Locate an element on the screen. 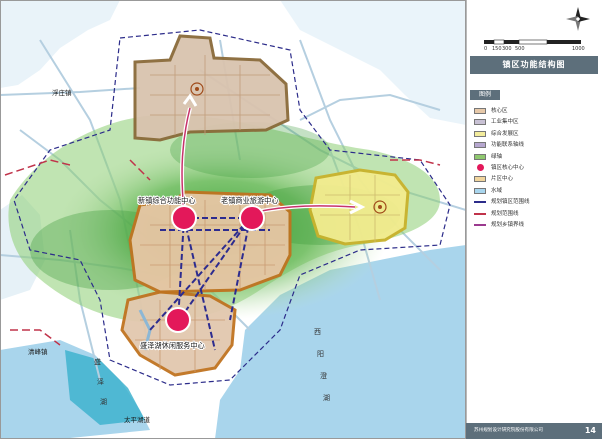 The image size is (602, 439). place-qingfeng: 清峰镇 is located at coordinates (38, 351).